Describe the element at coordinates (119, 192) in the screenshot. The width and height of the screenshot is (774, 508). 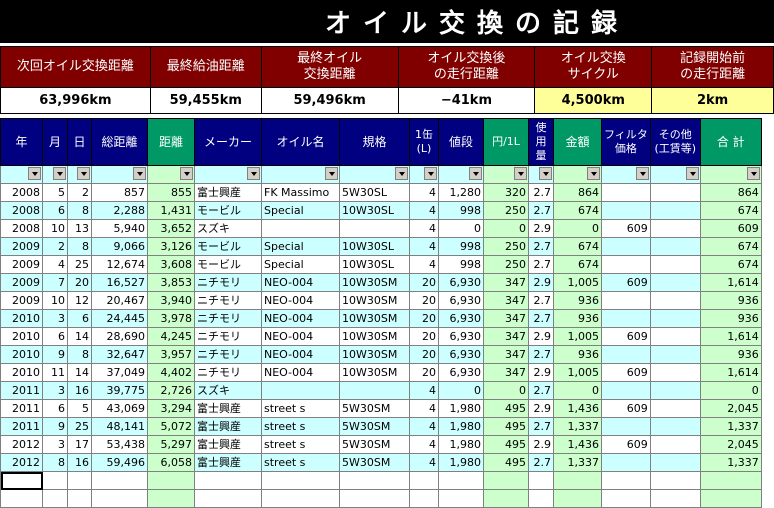
I see `cell-total-distance: 857` at that location.